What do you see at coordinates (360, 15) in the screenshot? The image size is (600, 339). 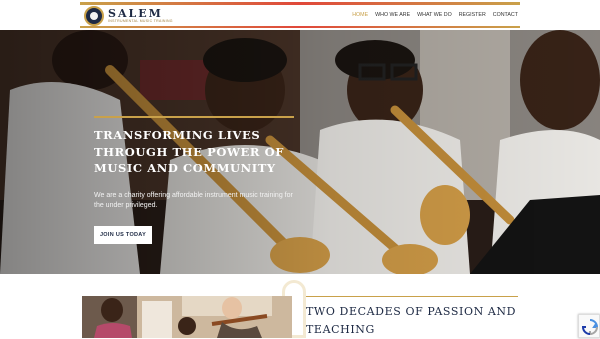 I see `nav-item-home: HOME` at bounding box center [360, 15].